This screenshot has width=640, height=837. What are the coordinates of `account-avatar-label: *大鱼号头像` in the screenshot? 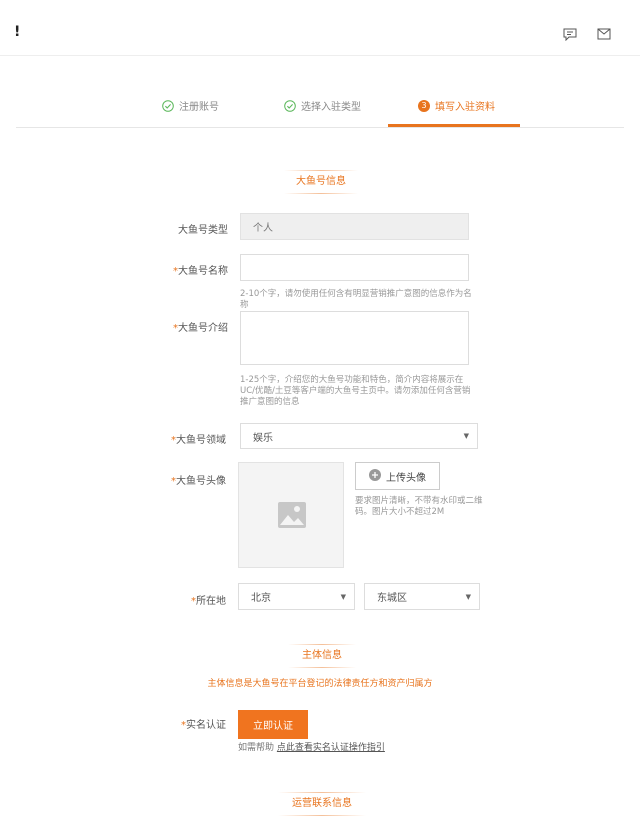 It's located at (198, 481).